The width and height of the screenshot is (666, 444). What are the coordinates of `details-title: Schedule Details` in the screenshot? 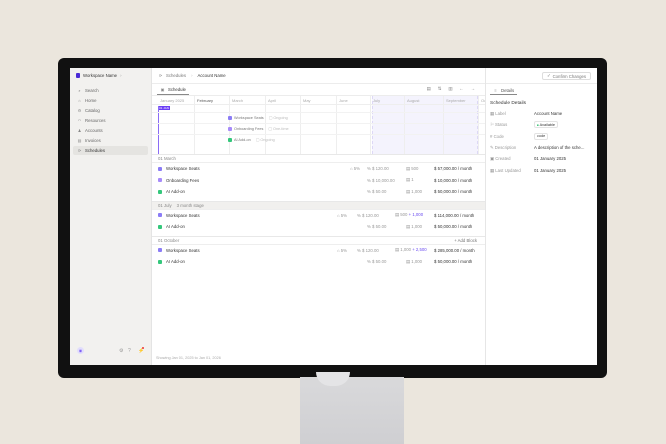 It's located at (508, 103).